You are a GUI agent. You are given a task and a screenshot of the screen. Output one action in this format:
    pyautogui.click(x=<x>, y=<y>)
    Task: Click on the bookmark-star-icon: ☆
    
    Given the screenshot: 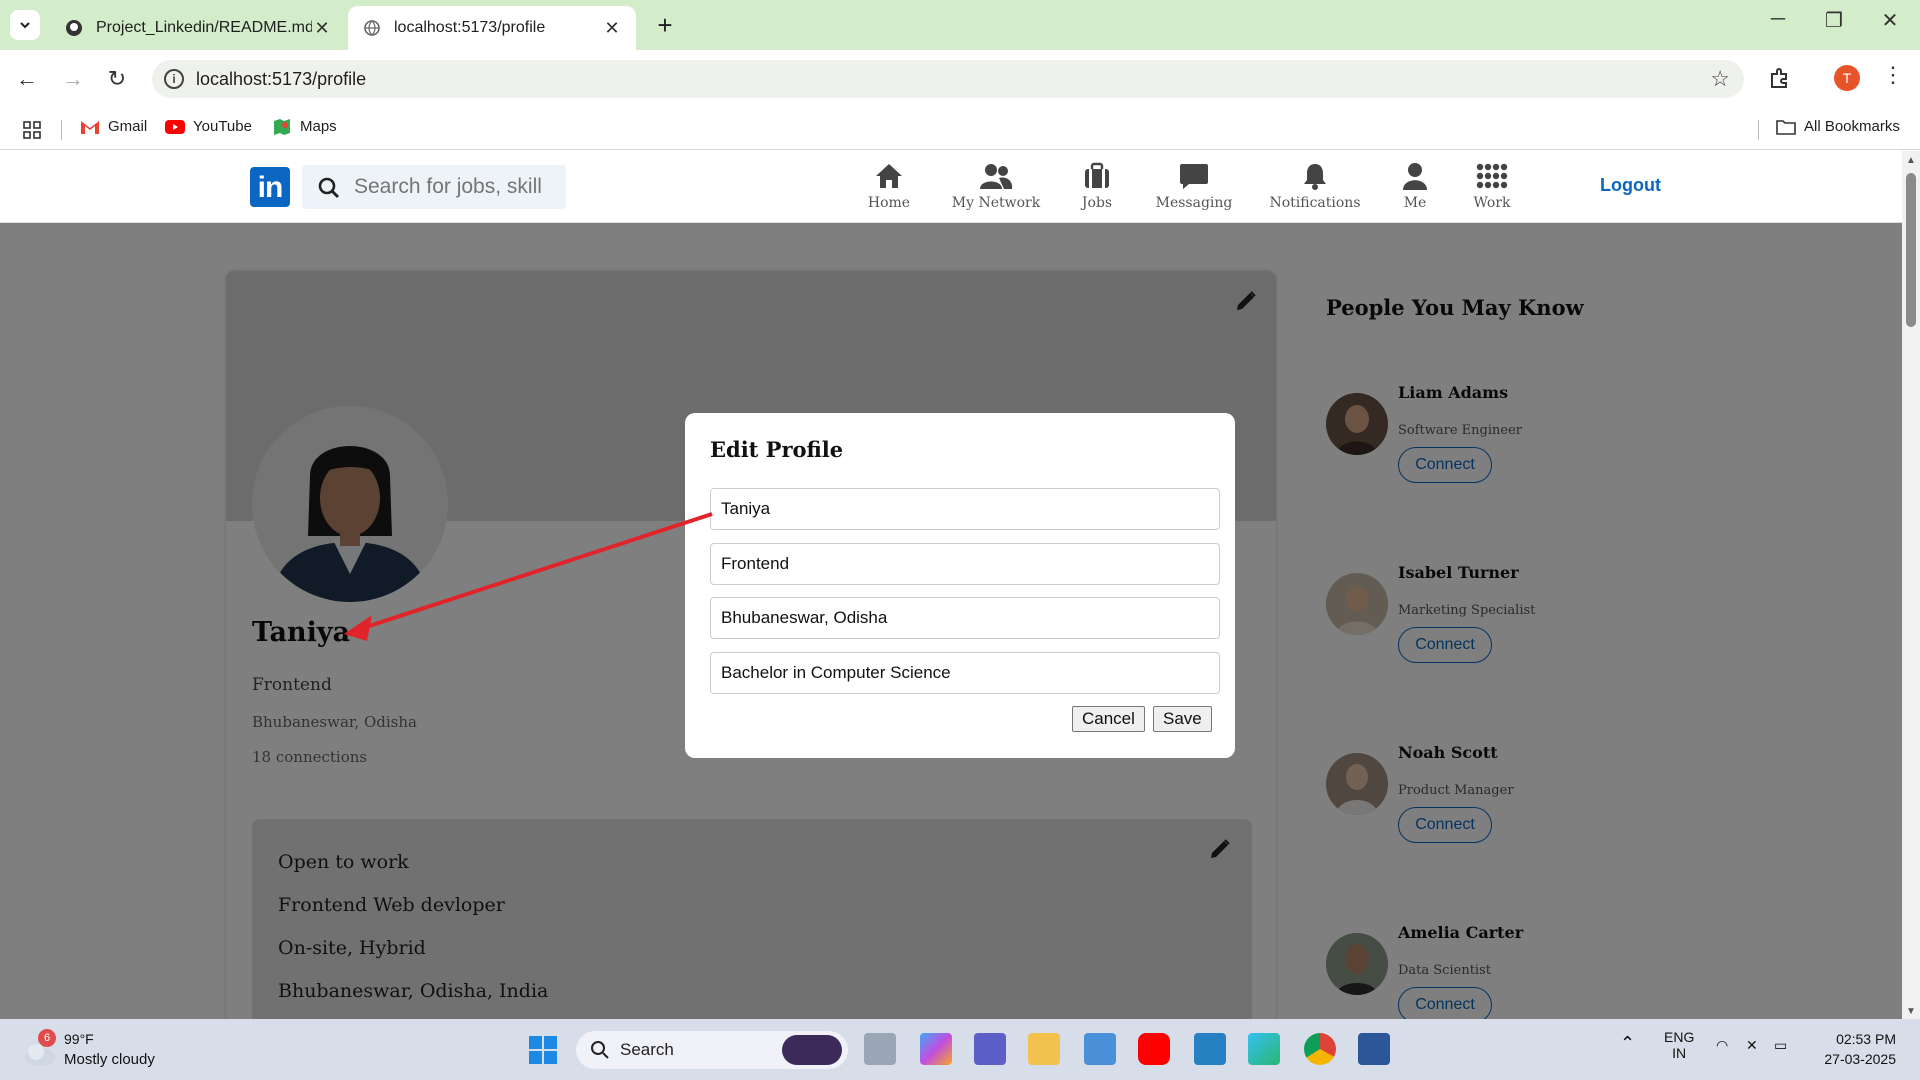 What is the action you would take?
    pyautogui.click(x=1720, y=79)
    